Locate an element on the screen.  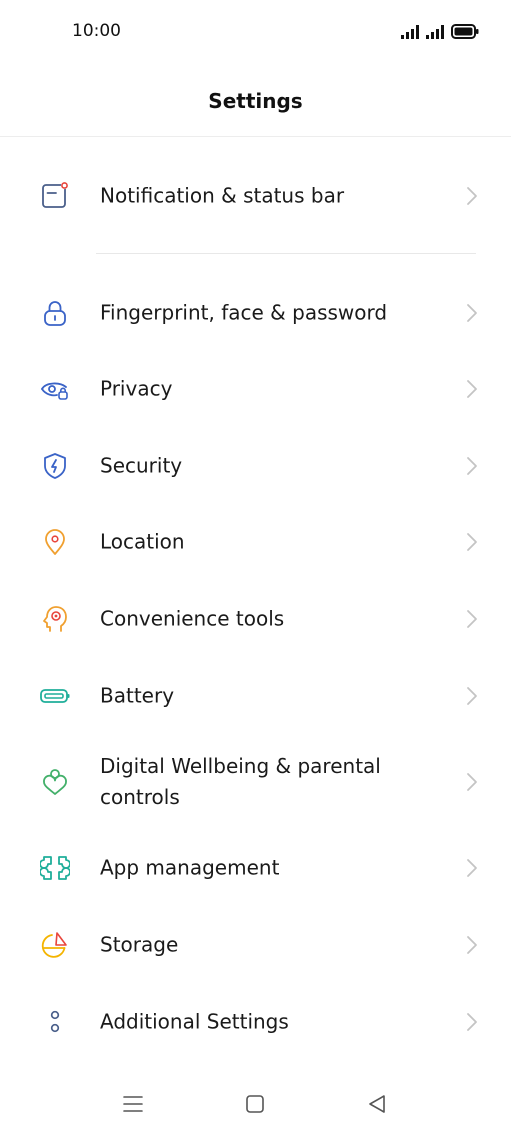
settings-item-label: Privacy is located at coordinates (136, 388).